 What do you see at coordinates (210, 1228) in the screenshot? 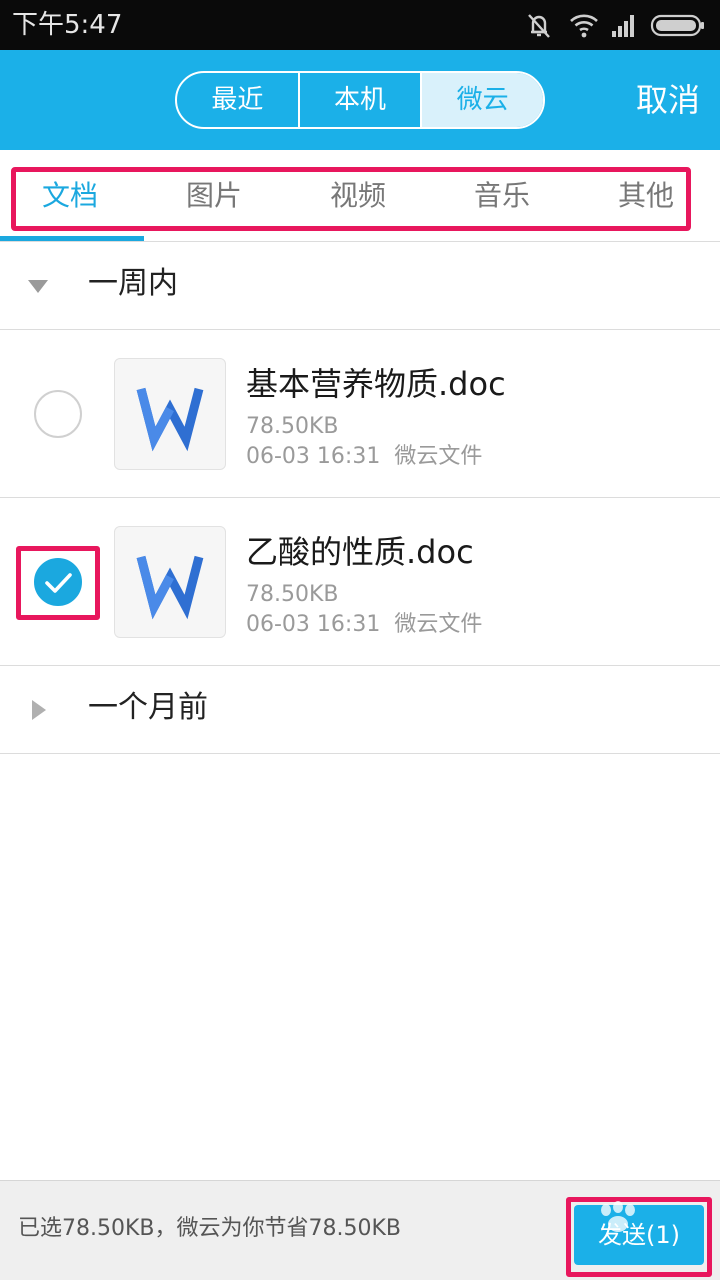
I see `selection-summary: 已选78.50KB，微云为你节省78.50KB` at bounding box center [210, 1228].